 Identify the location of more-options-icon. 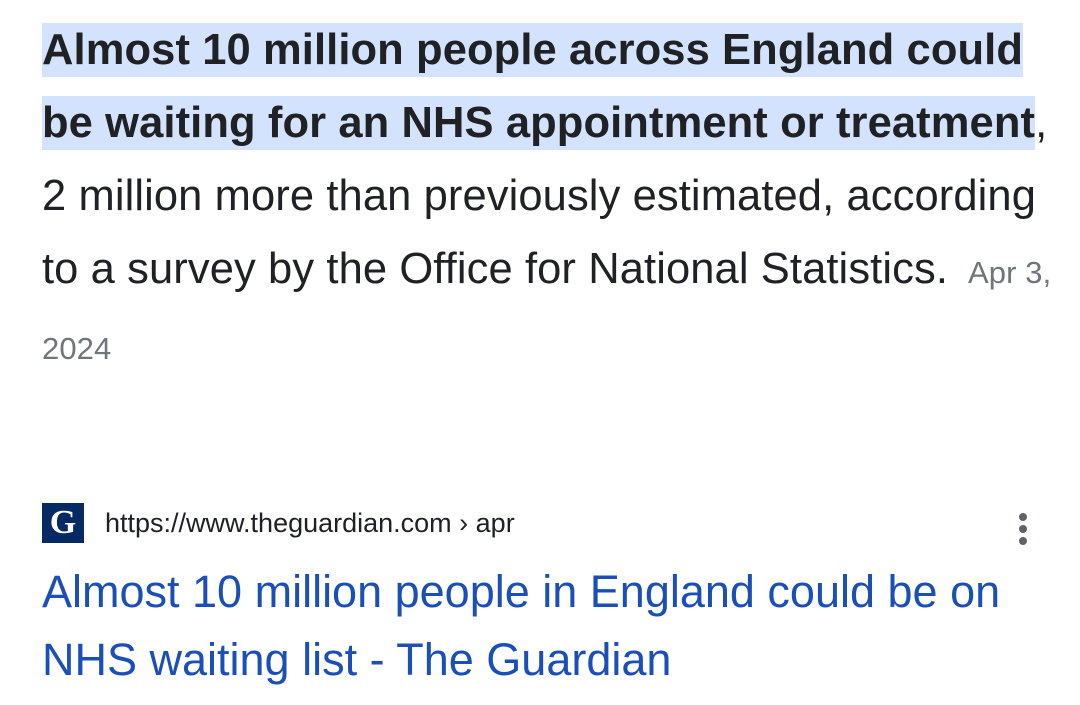
(1022, 531).